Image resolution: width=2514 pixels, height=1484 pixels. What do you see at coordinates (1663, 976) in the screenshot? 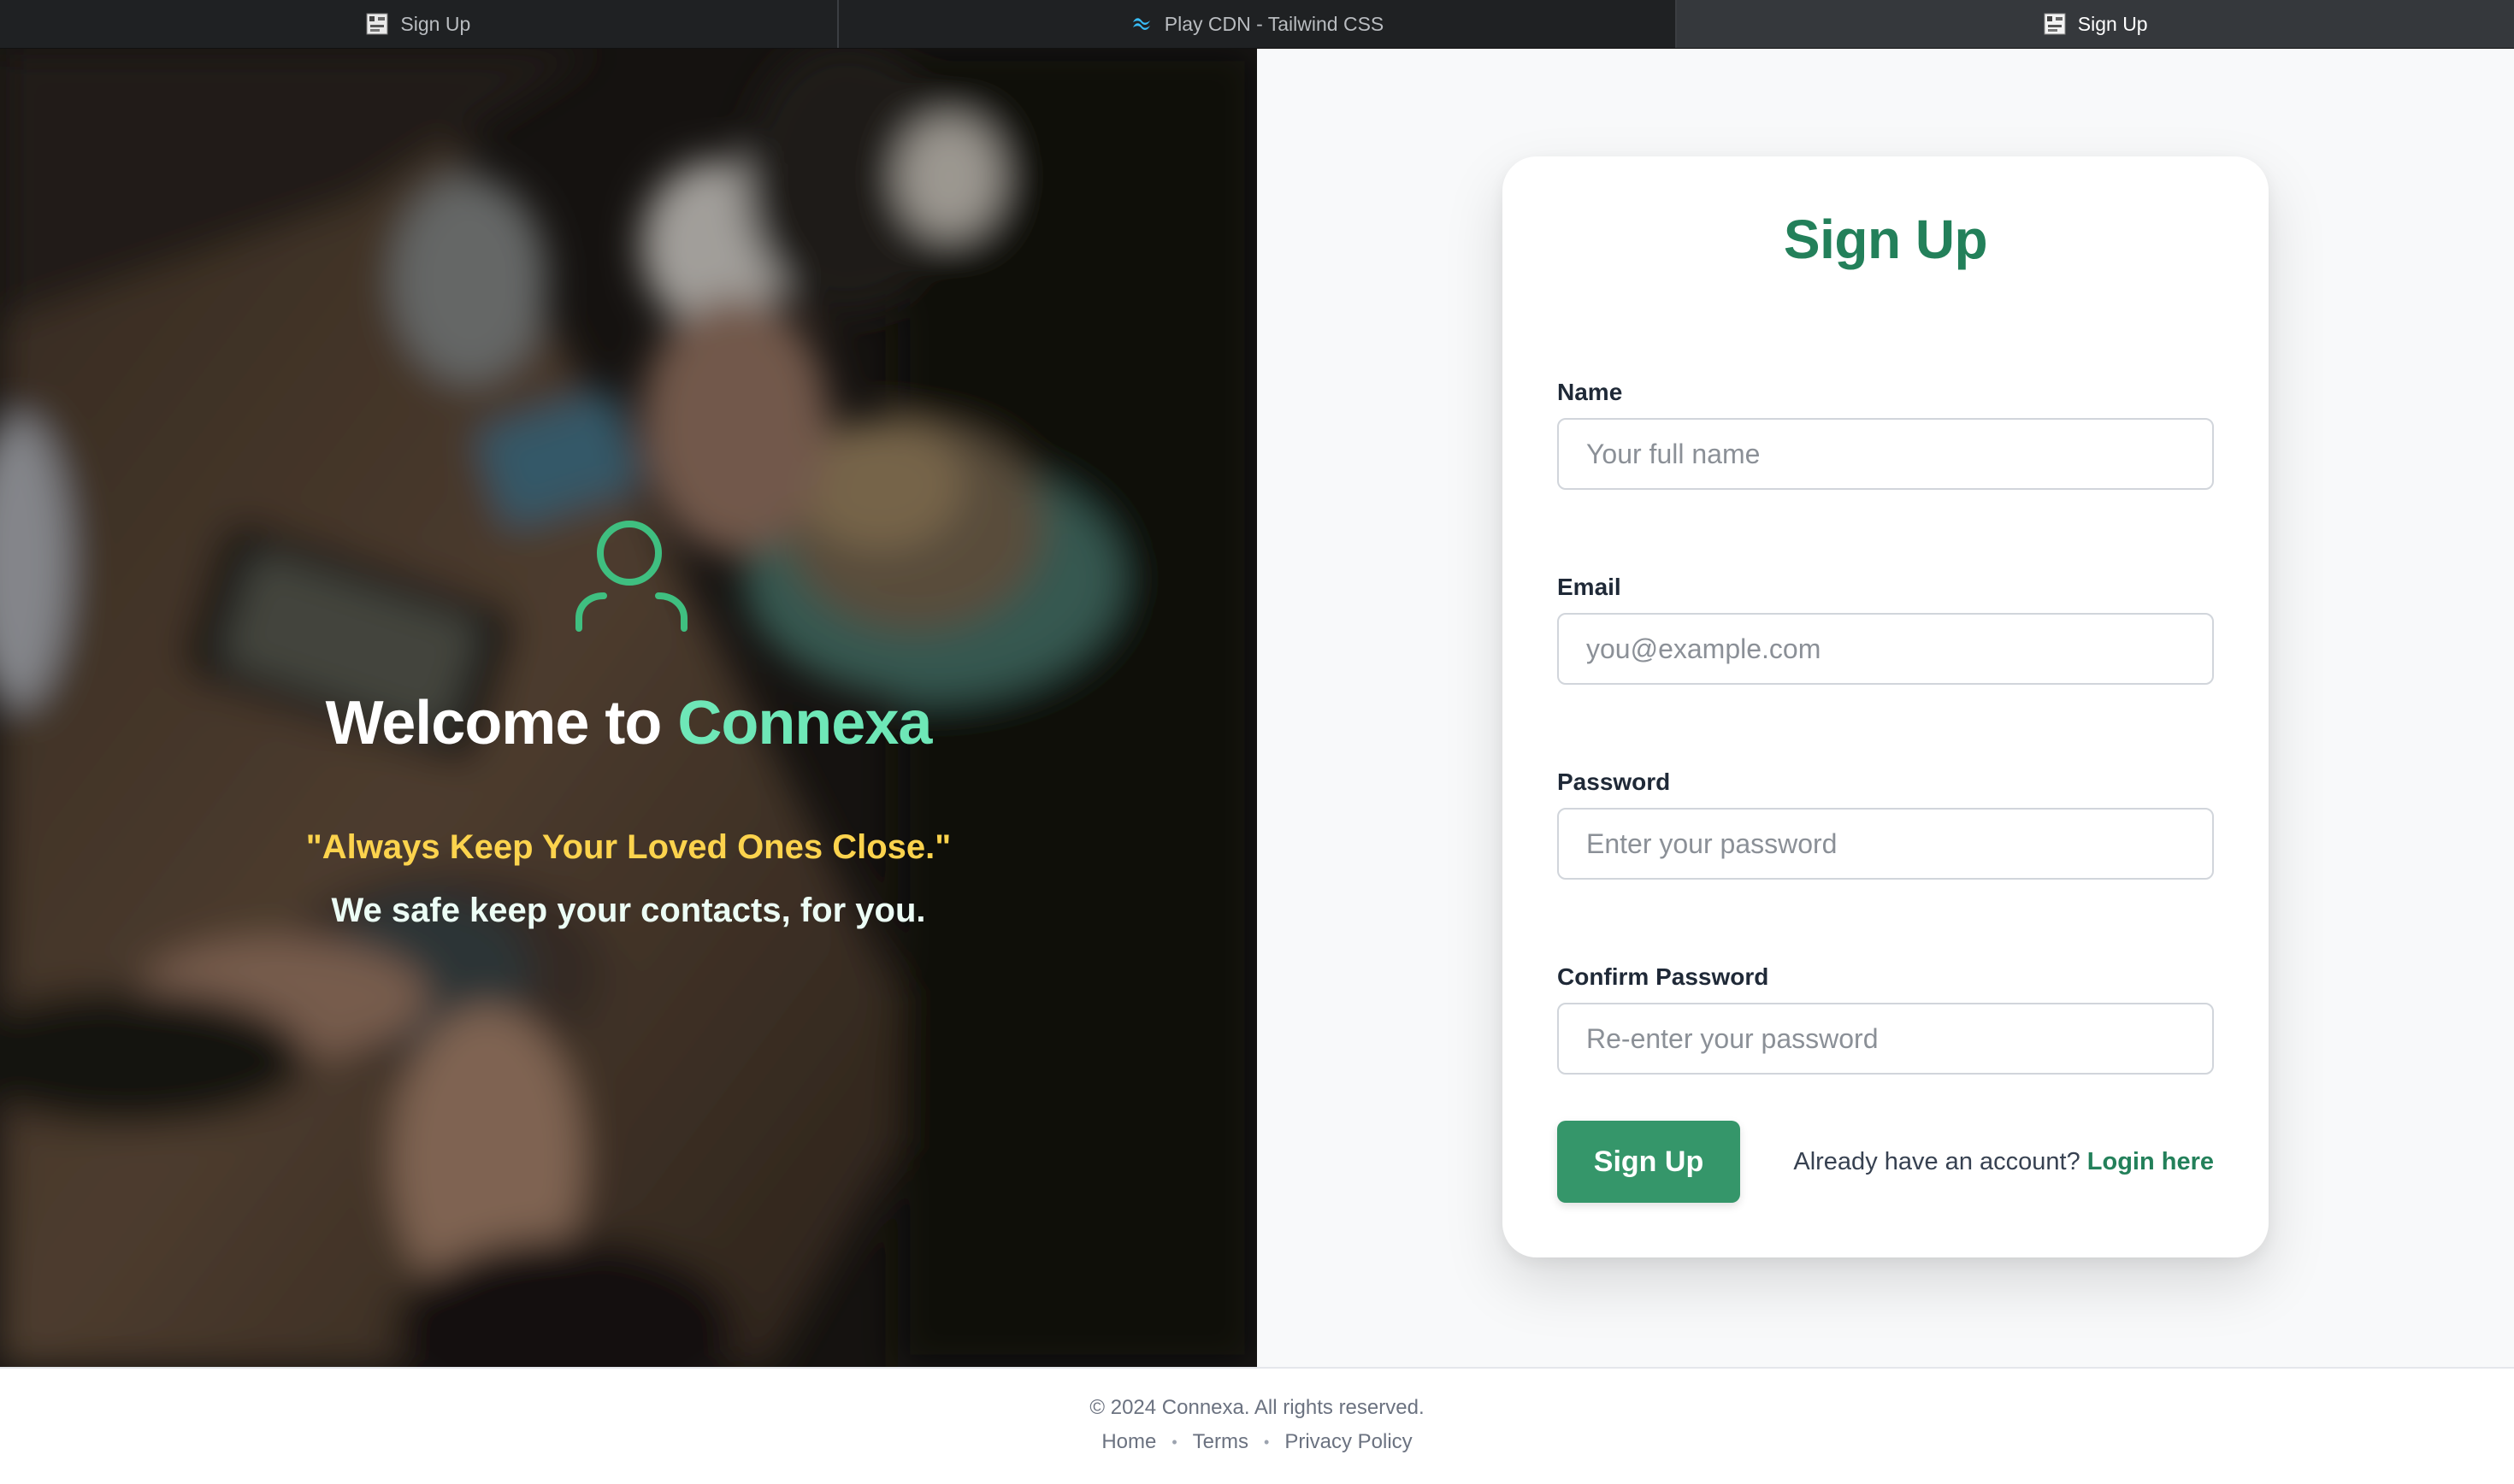
I see `confirm-password-label: Confirm Password` at bounding box center [1663, 976].